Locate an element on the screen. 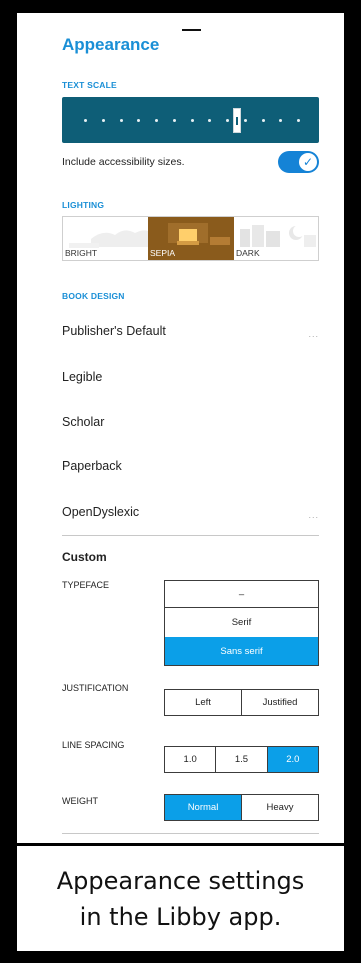  justify-justified-button: Justified is located at coordinates (279, 702).